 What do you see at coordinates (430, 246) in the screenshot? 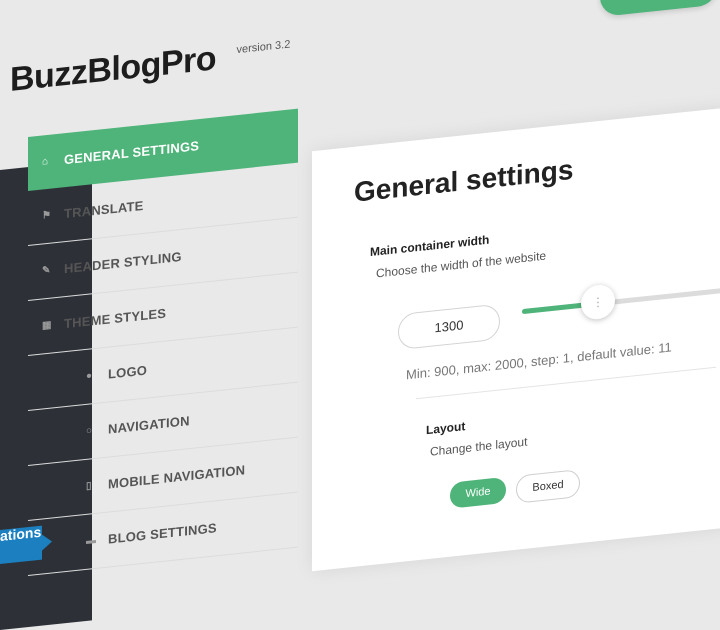
I see `container-width-title: Main container width` at bounding box center [430, 246].